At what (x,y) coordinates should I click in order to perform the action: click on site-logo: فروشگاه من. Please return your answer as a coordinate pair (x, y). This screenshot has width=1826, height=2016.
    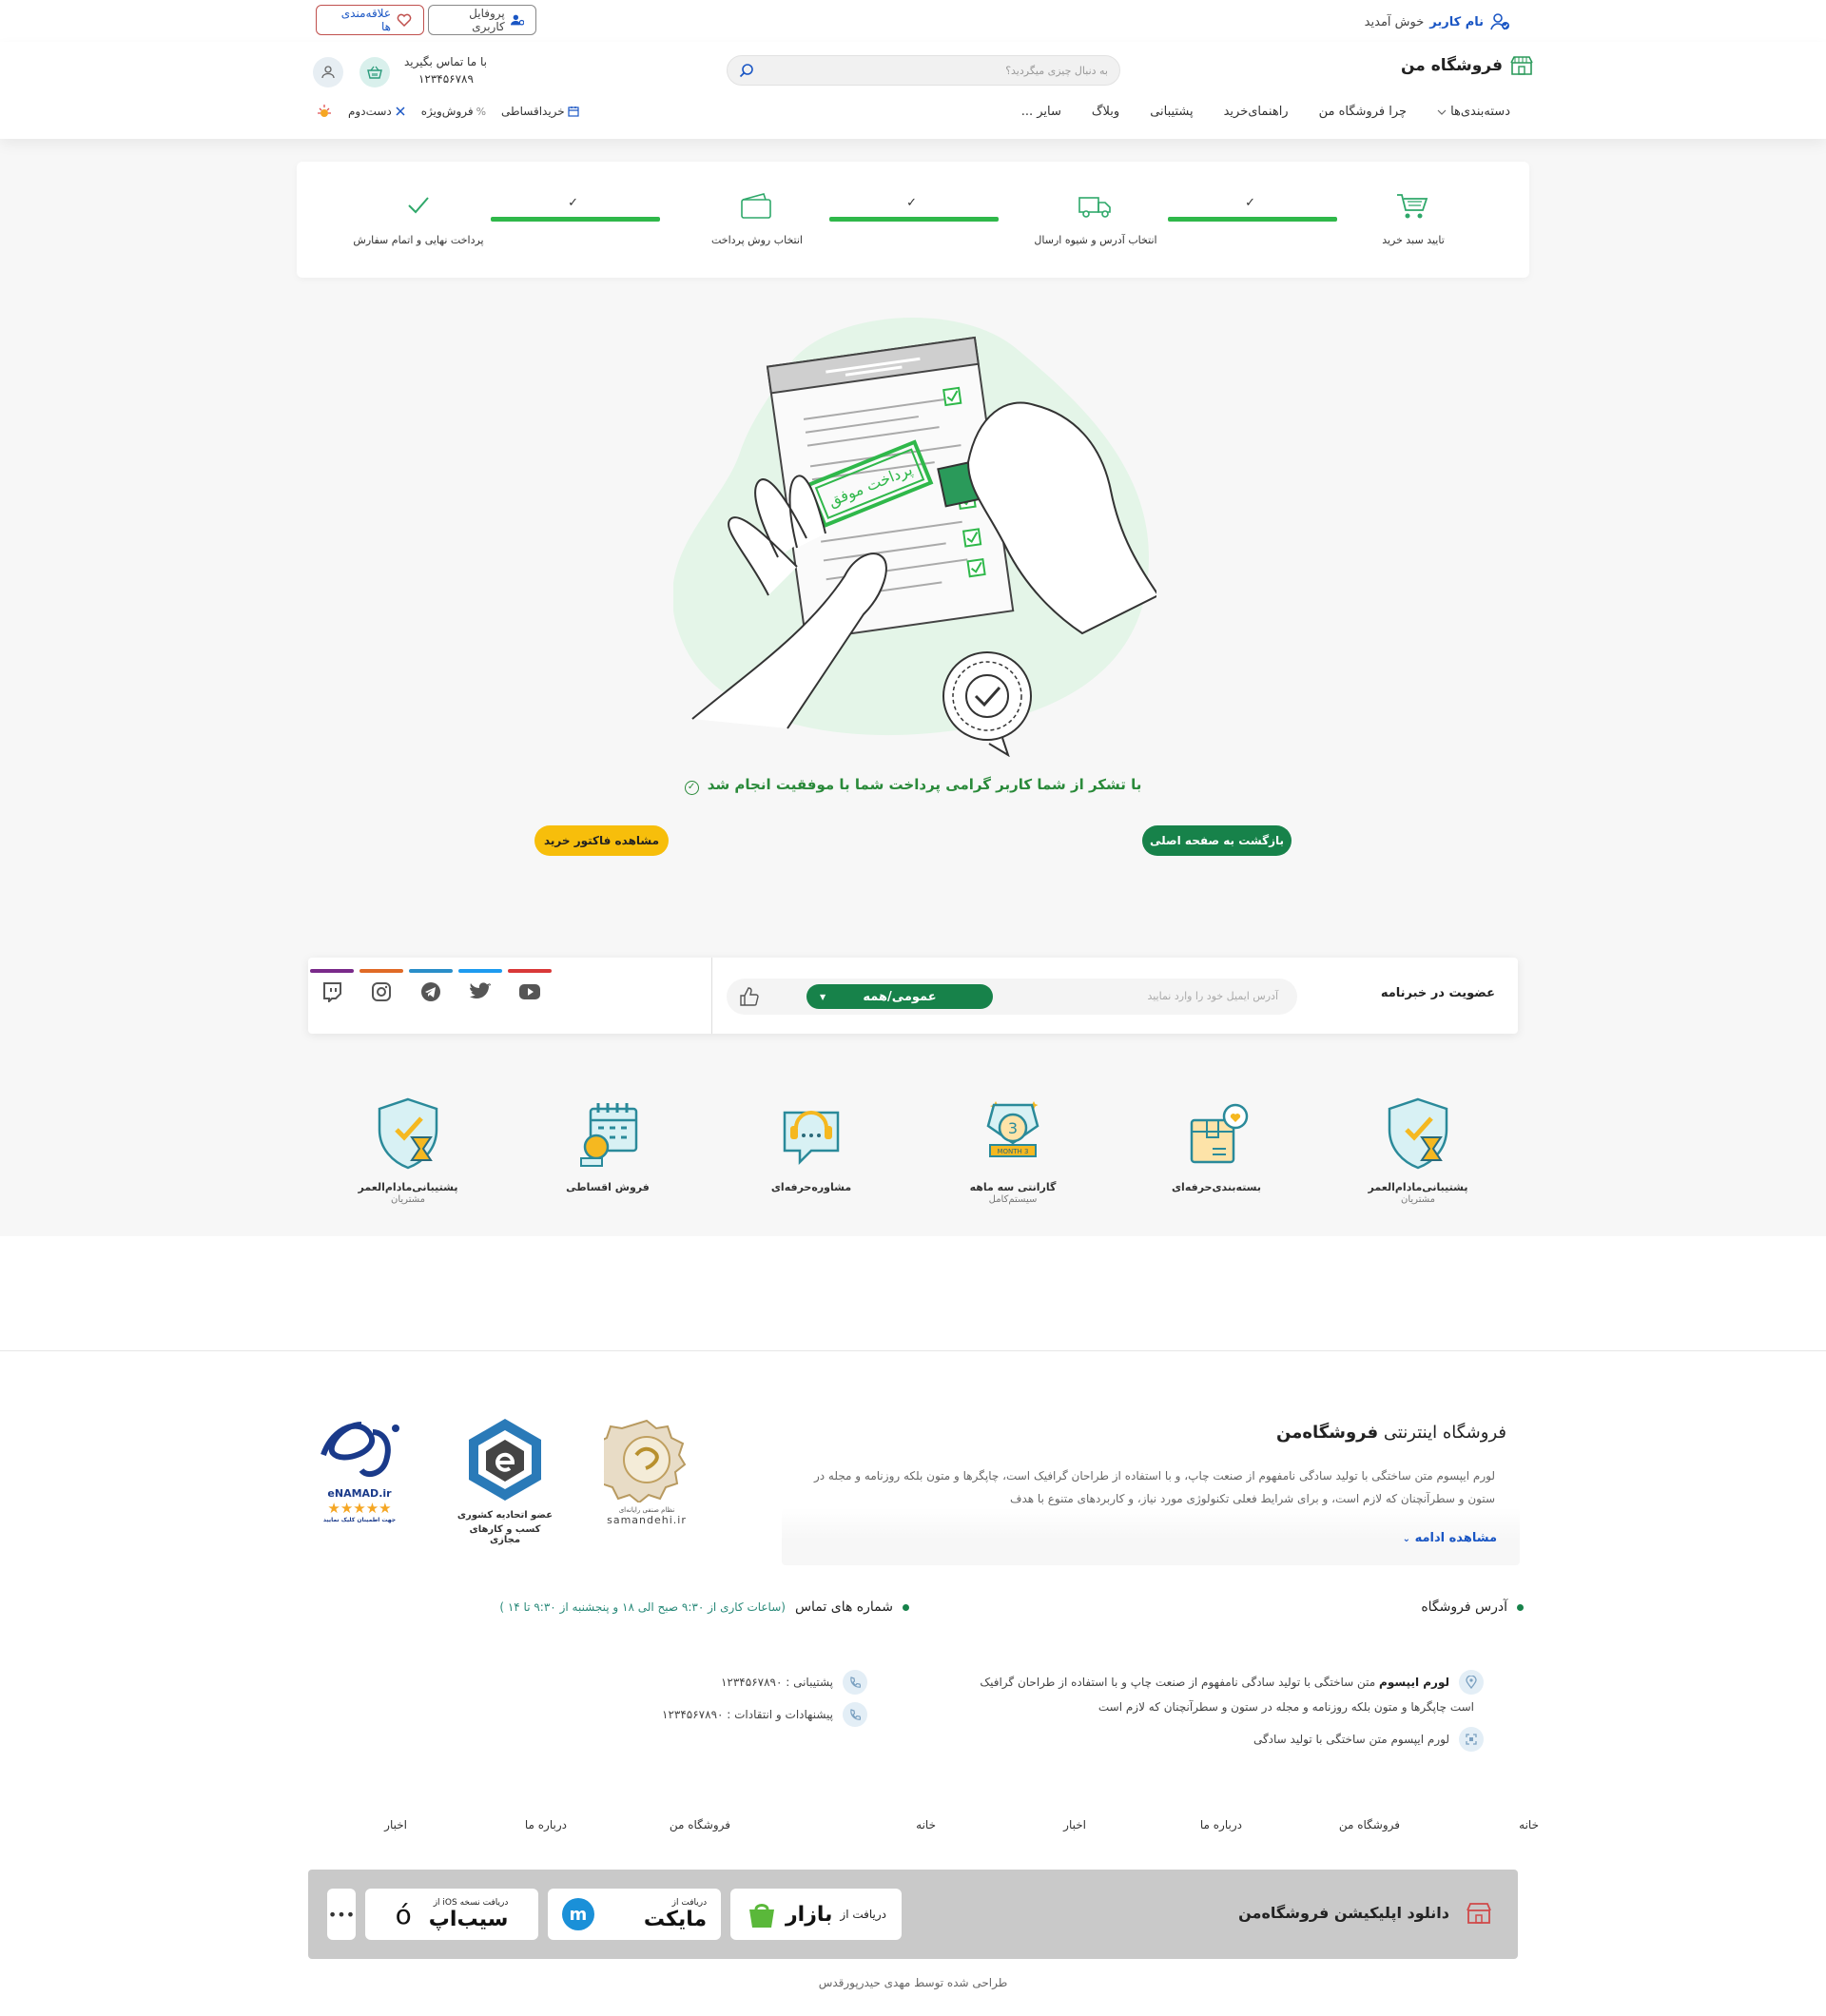
    Looking at the image, I should click on (1467, 65).